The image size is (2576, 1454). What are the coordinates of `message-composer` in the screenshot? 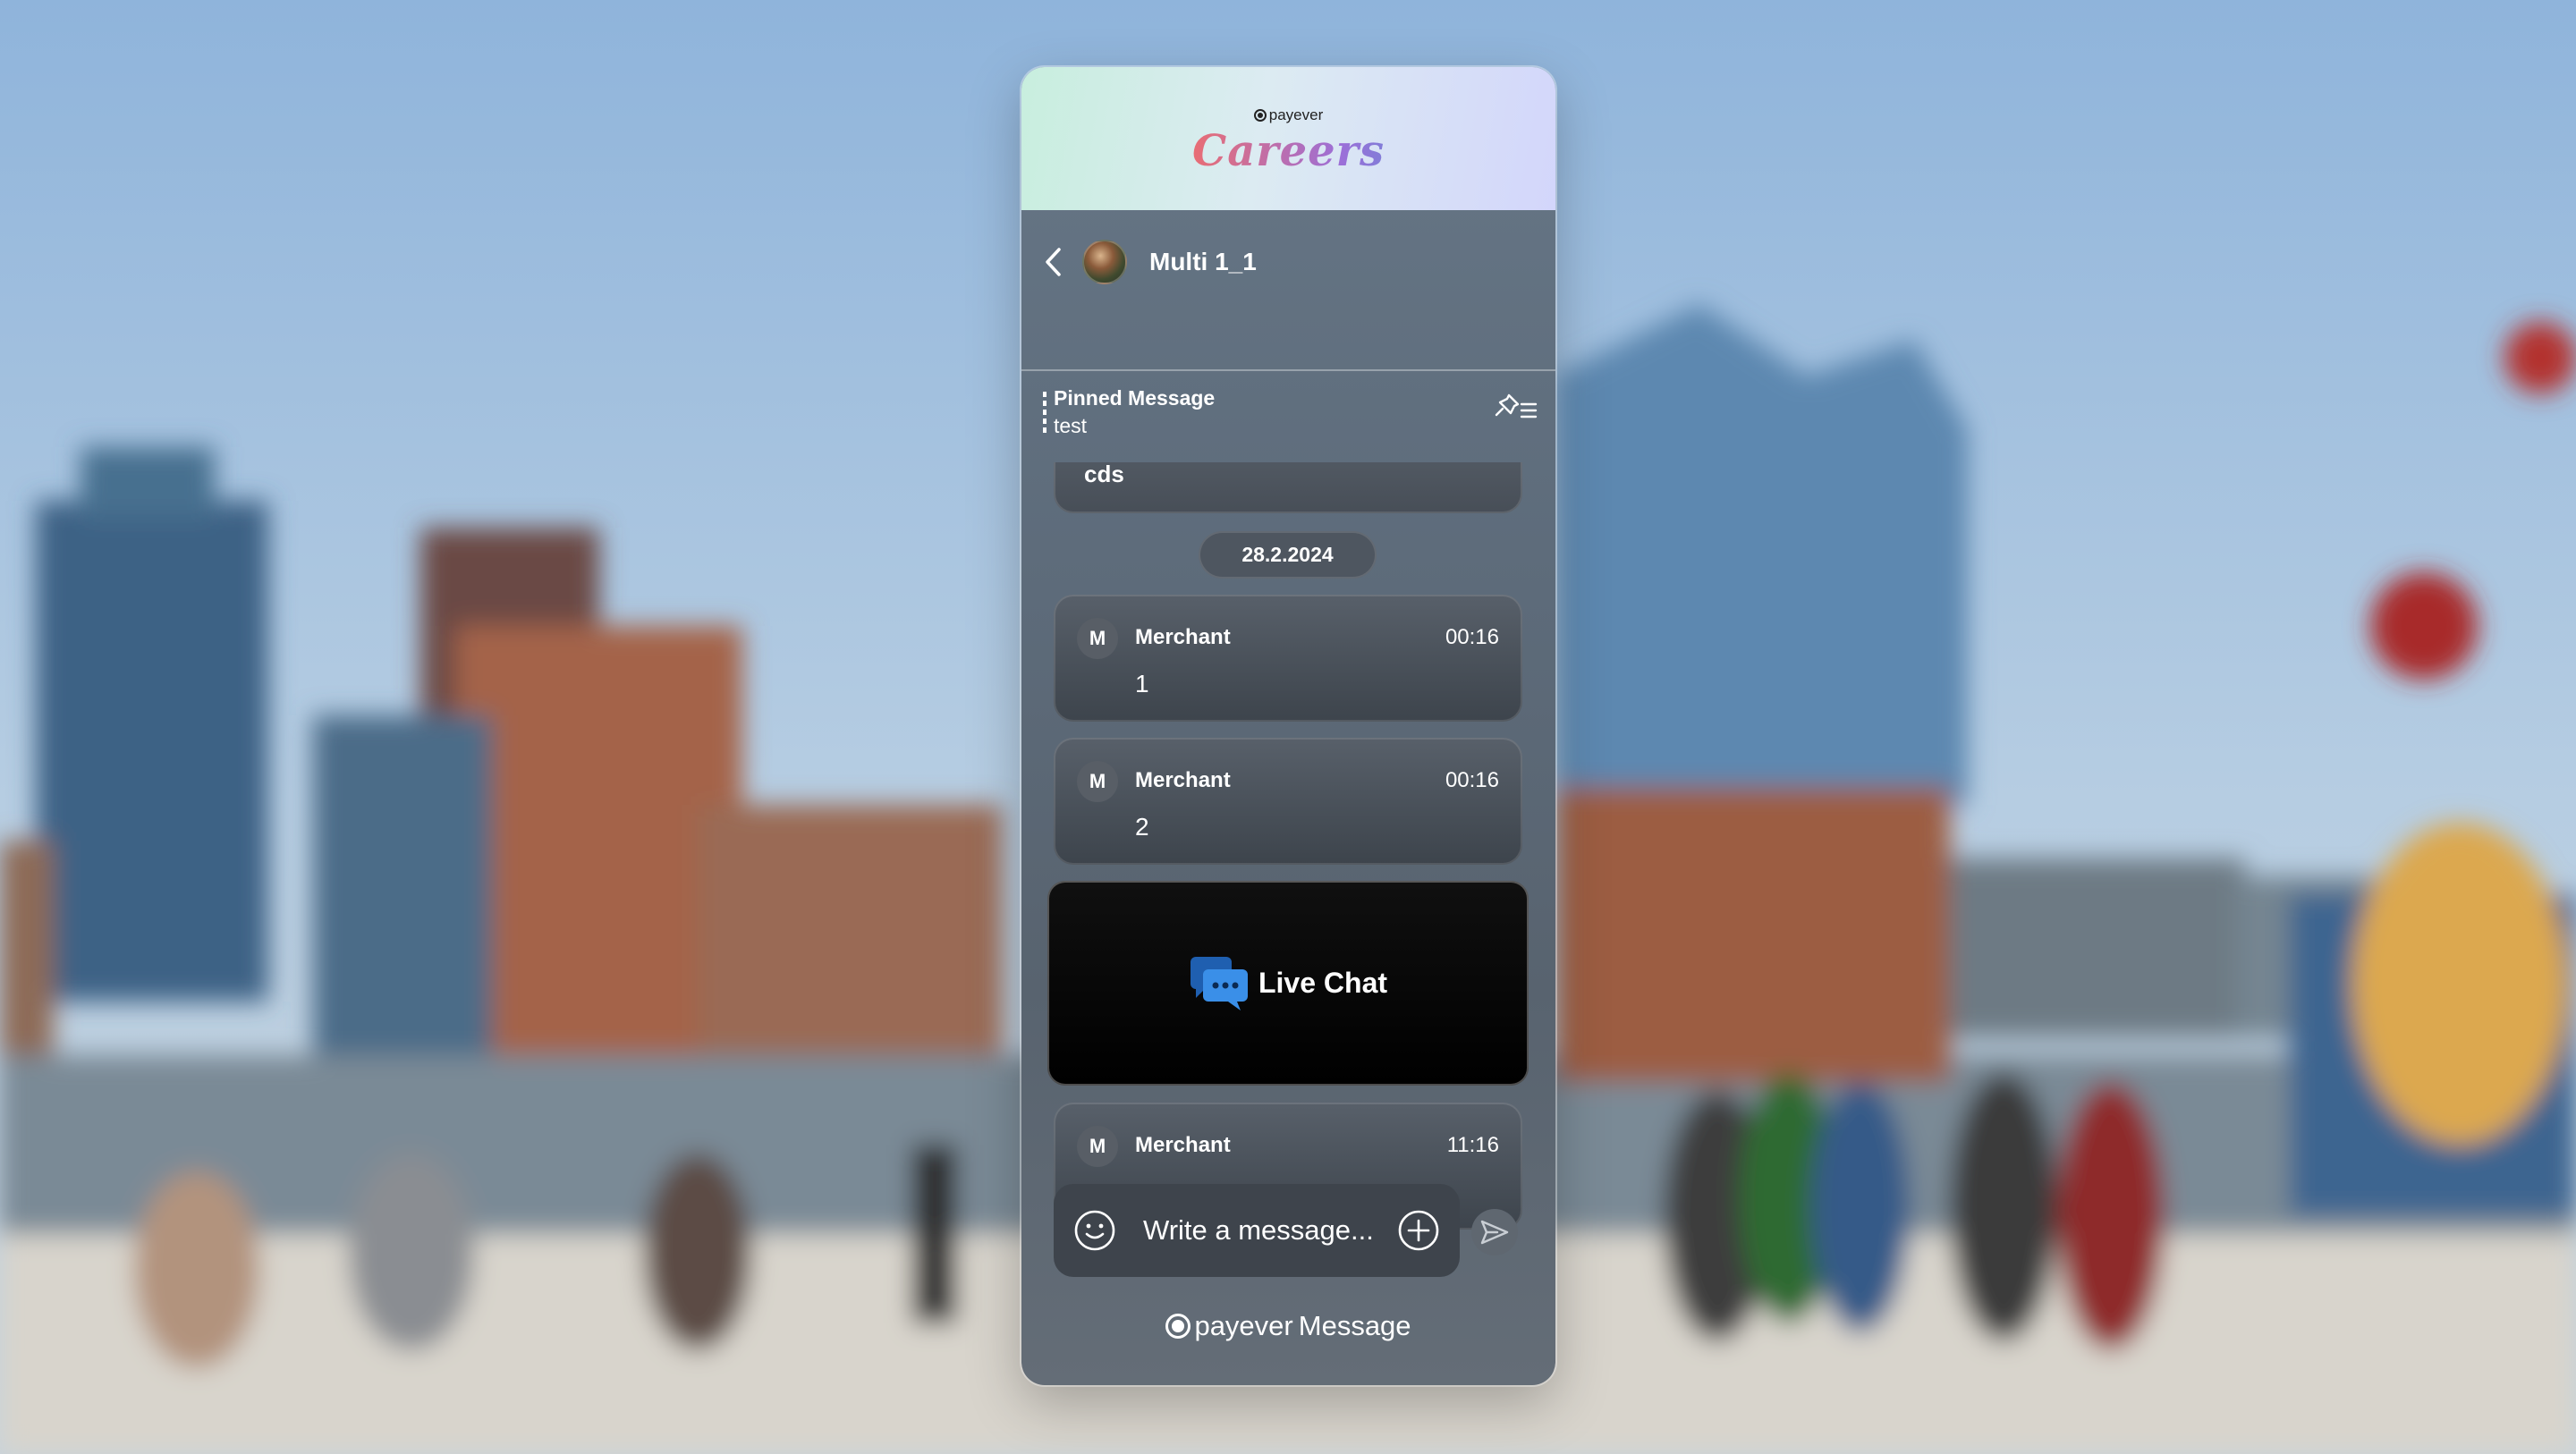 It's located at (1257, 1230).